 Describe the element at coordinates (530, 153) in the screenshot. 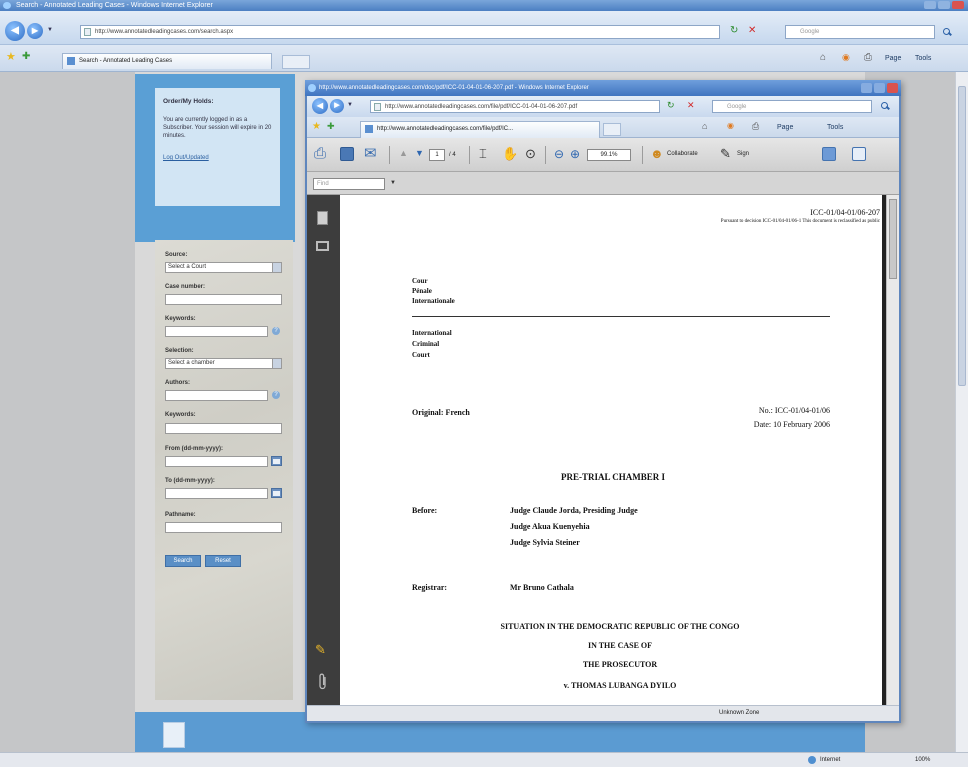

I see `marquee-zoom-icon: ⊙` at that location.